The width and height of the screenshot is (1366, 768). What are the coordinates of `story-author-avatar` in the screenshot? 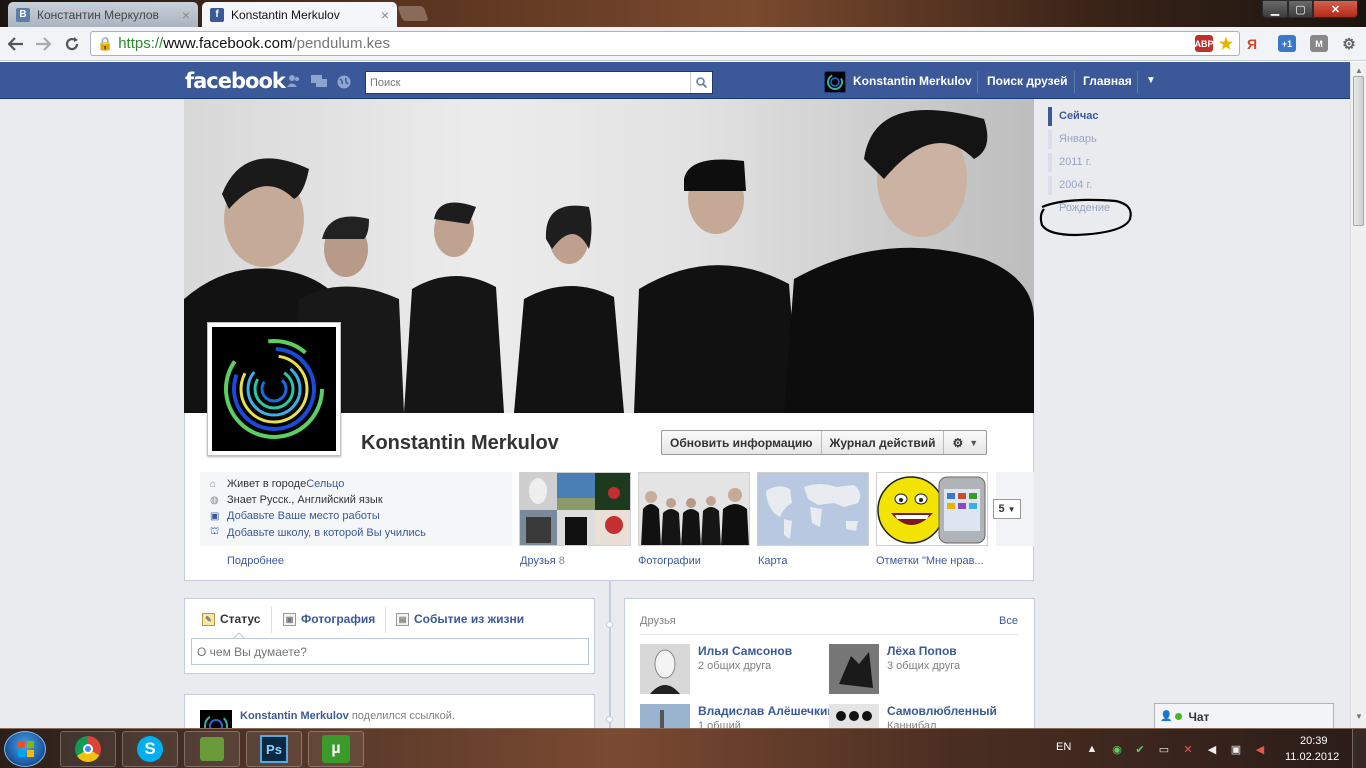 It's located at (216, 719).